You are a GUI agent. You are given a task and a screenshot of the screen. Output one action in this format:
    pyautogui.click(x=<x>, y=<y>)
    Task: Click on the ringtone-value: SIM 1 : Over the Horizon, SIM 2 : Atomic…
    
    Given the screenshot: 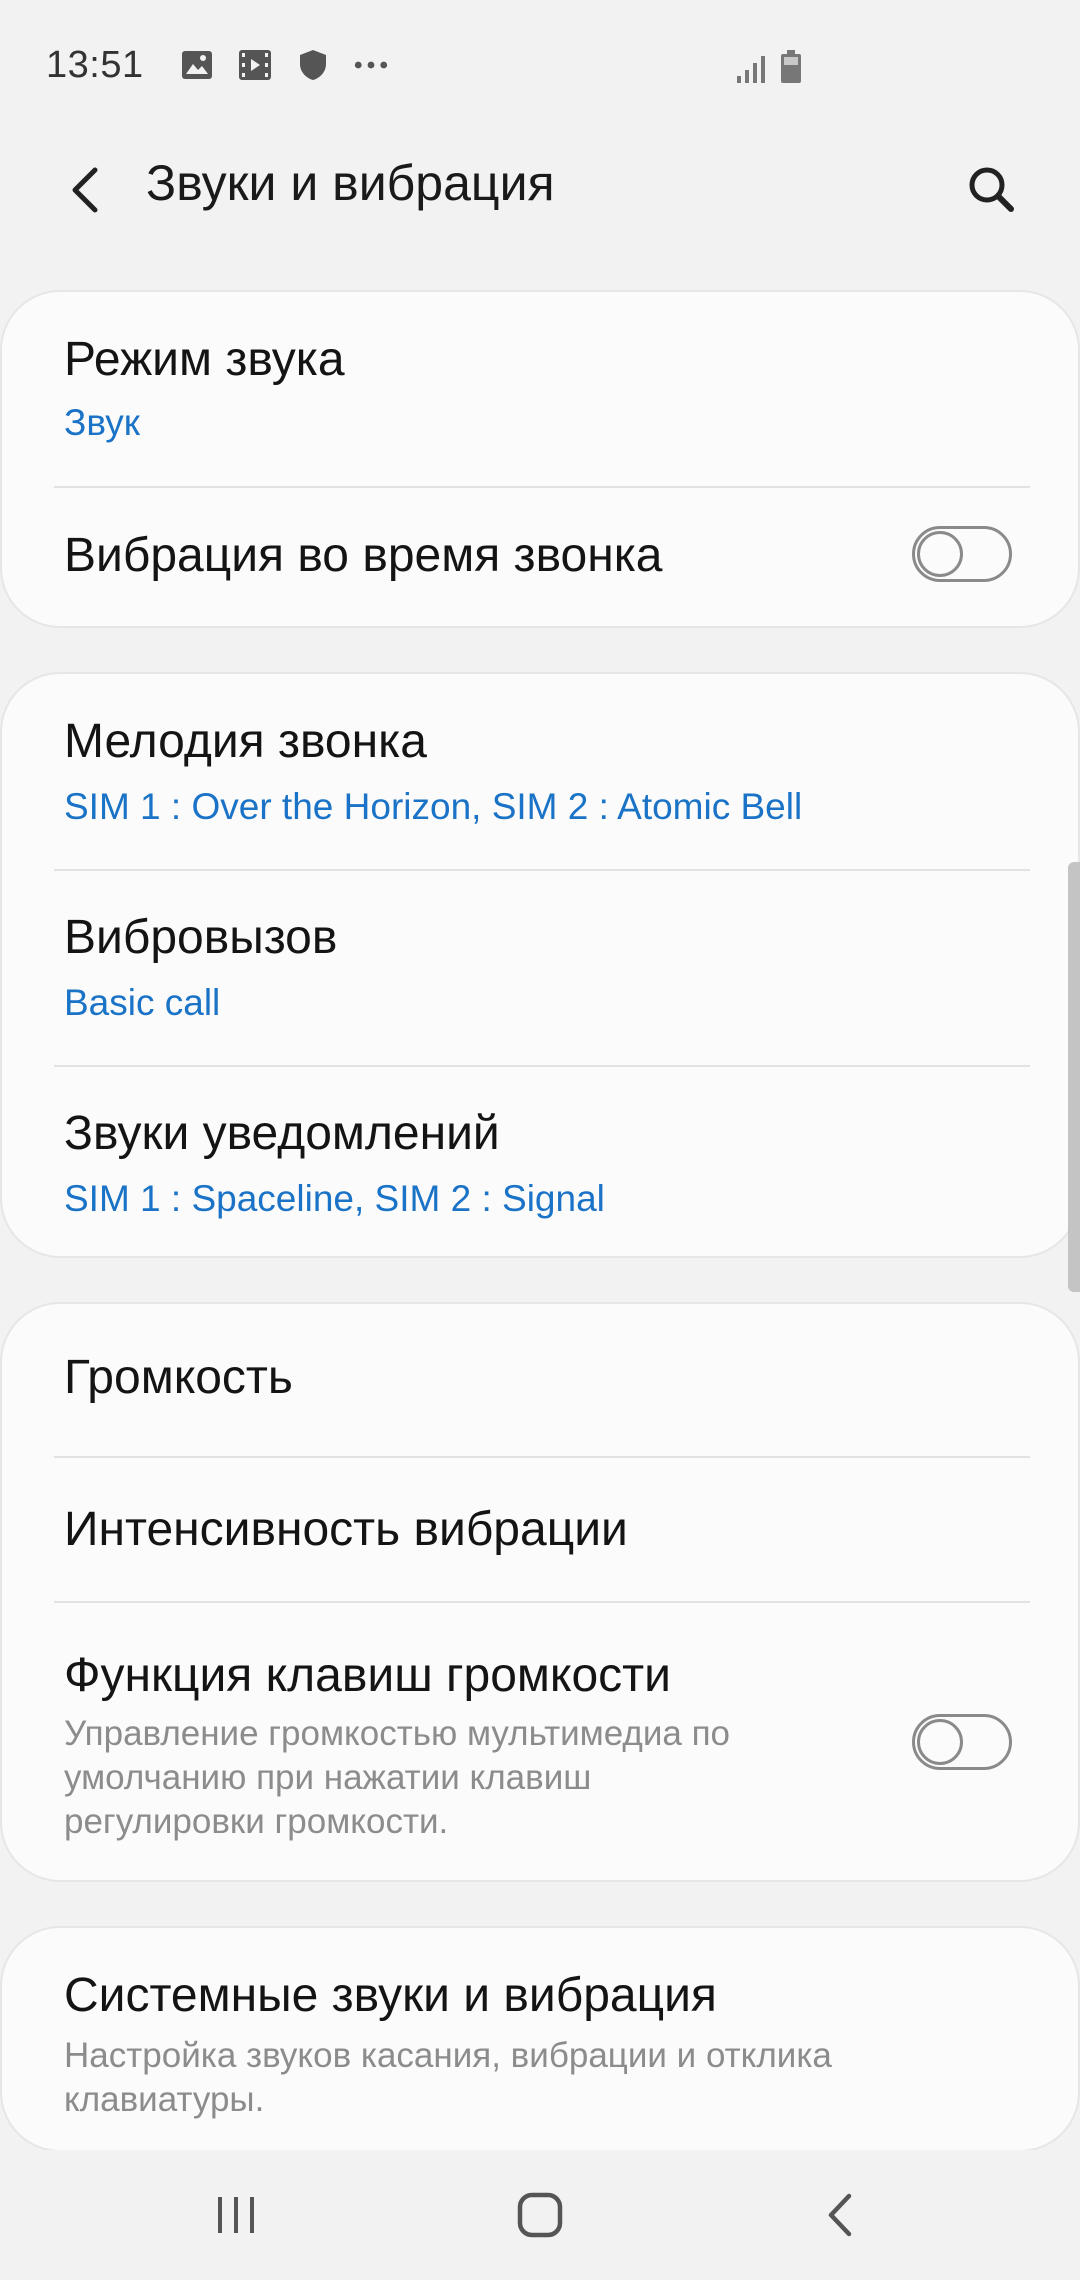 What is the action you would take?
    pyautogui.click(x=433, y=806)
    